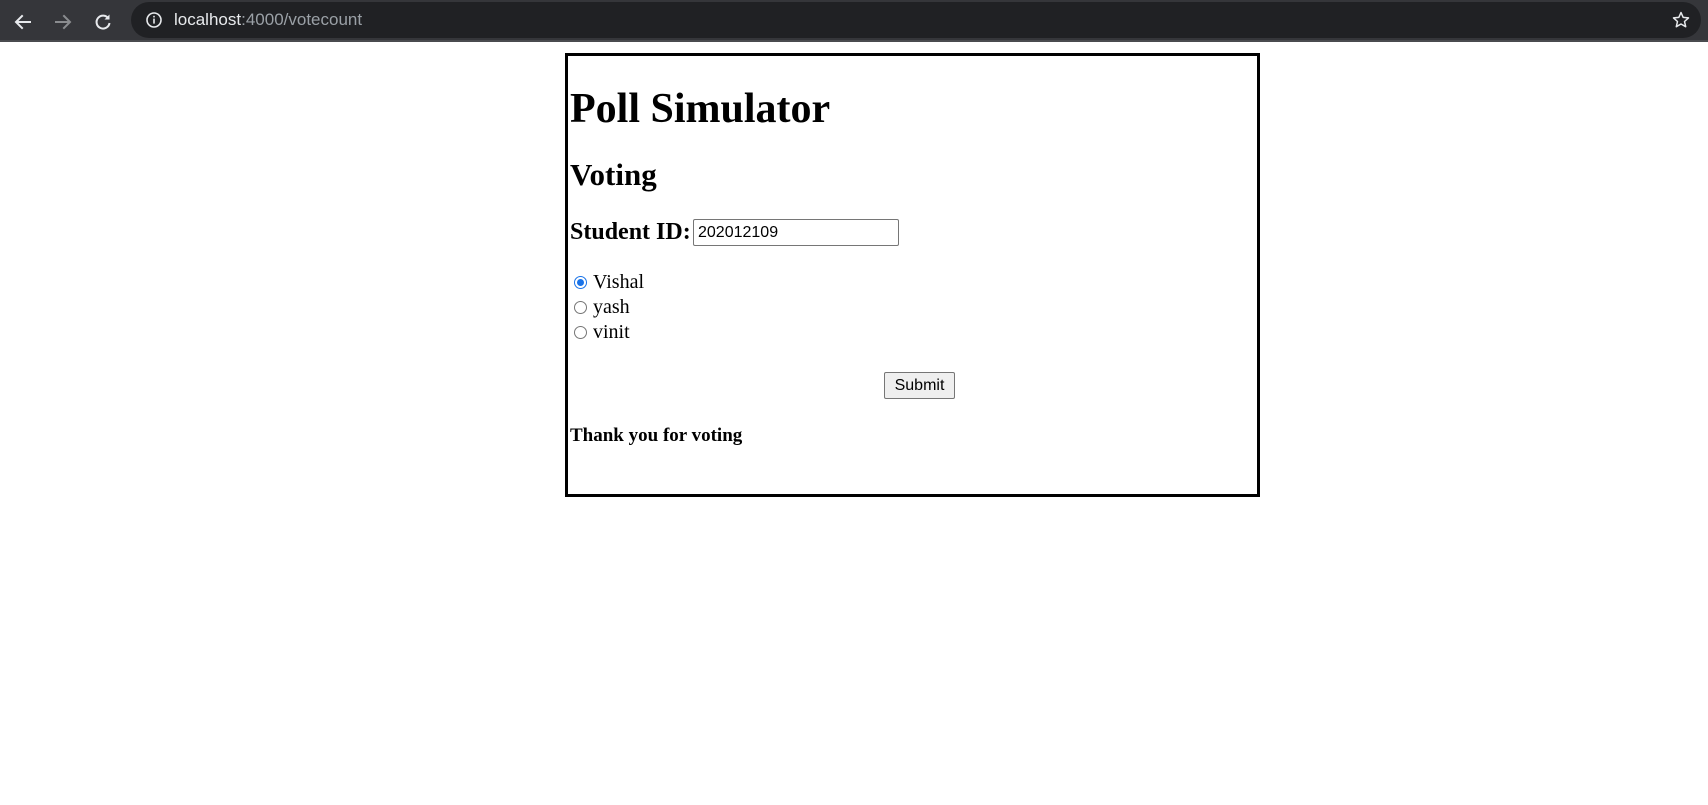  I want to click on option-yash: yash, so click(609, 307).